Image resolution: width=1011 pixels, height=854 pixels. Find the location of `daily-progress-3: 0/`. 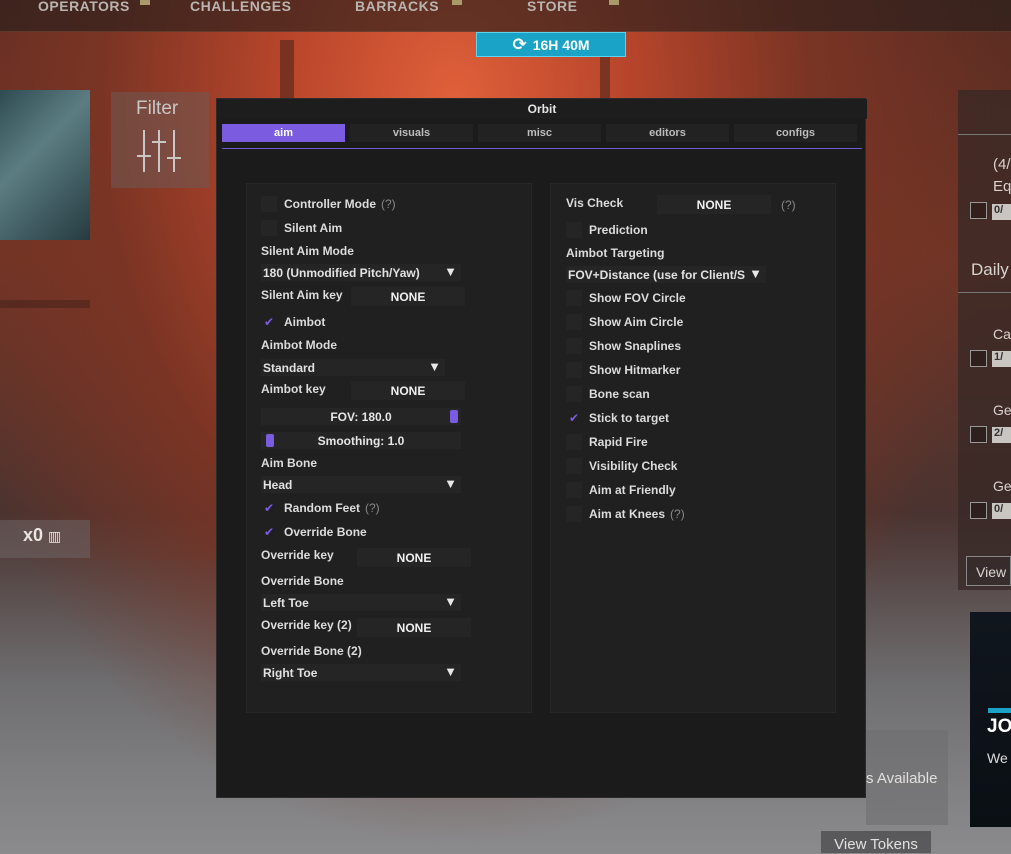

daily-progress-3: 0/ is located at coordinates (1001, 511).